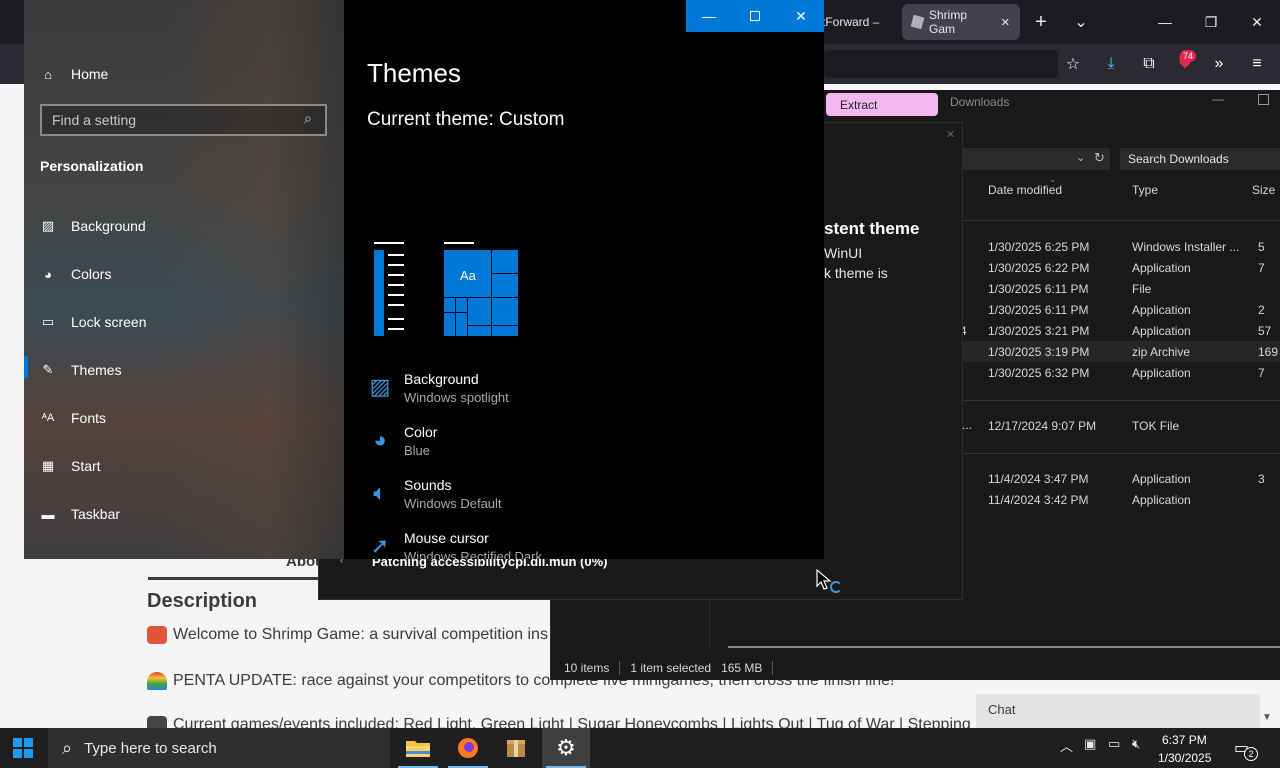 Image resolution: width=1280 pixels, height=768 pixels. Describe the element at coordinates (1149, 64) in the screenshot. I see `extensions-icon: ⧉` at that location.